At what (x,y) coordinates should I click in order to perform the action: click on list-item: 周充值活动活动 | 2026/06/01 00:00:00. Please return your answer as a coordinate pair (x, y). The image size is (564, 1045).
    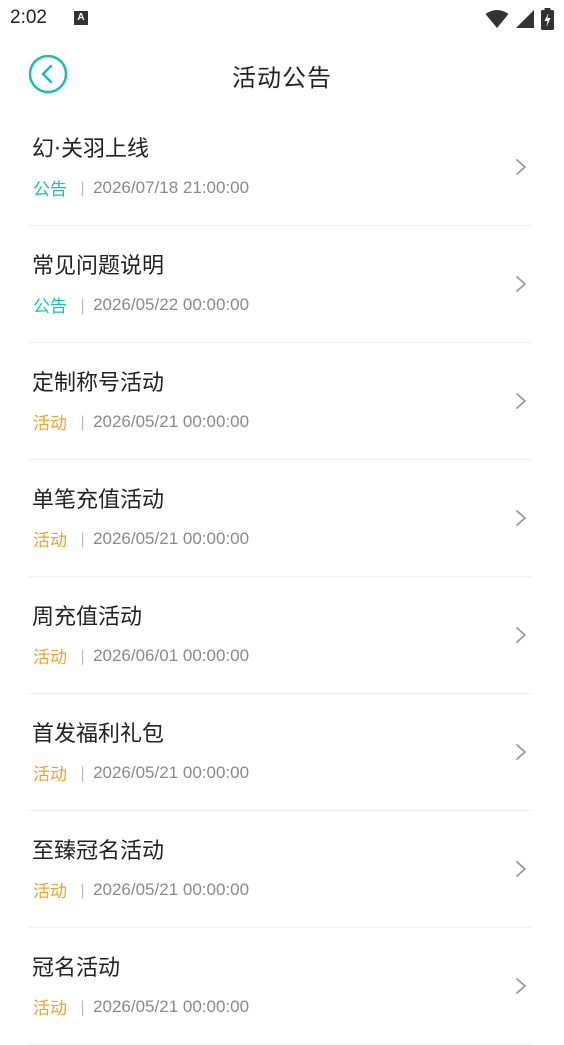
    Looking at the image, I should click on (282, 635).